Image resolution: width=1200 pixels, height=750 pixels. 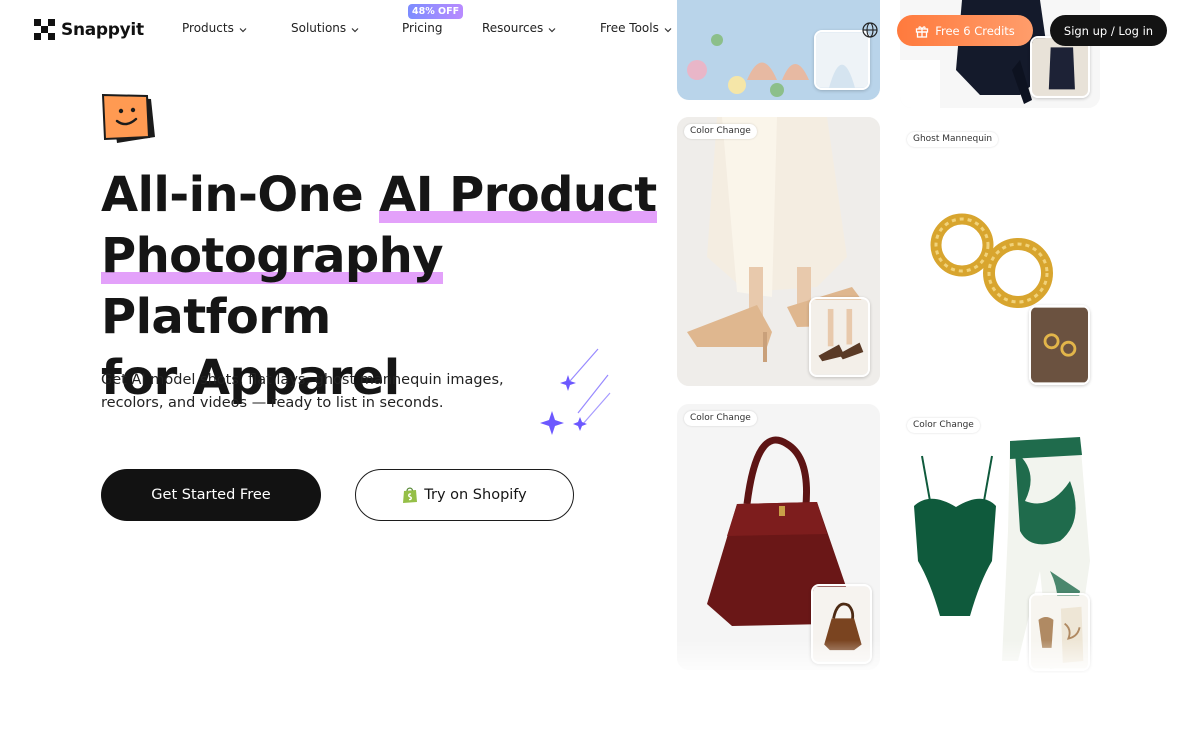 I want to click on earrings-thumb-image, so click(x=1059, y=345).